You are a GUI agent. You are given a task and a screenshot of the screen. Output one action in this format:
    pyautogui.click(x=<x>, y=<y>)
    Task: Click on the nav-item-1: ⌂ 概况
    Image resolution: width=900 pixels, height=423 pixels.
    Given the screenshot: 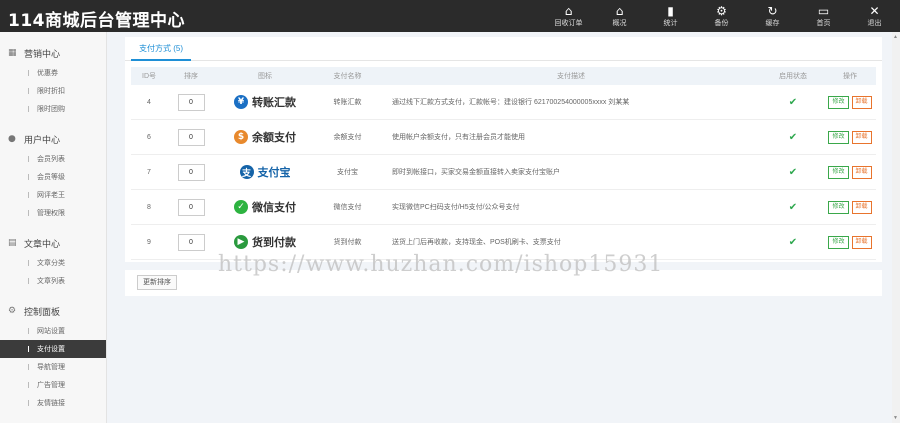 What is the action you would take?
    pyautogui.click(x=619, y=16)
    